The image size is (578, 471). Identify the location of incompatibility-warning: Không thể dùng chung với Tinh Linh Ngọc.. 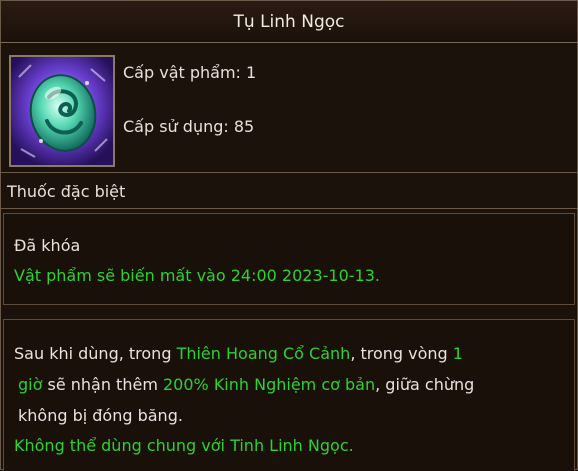
(184, 445).